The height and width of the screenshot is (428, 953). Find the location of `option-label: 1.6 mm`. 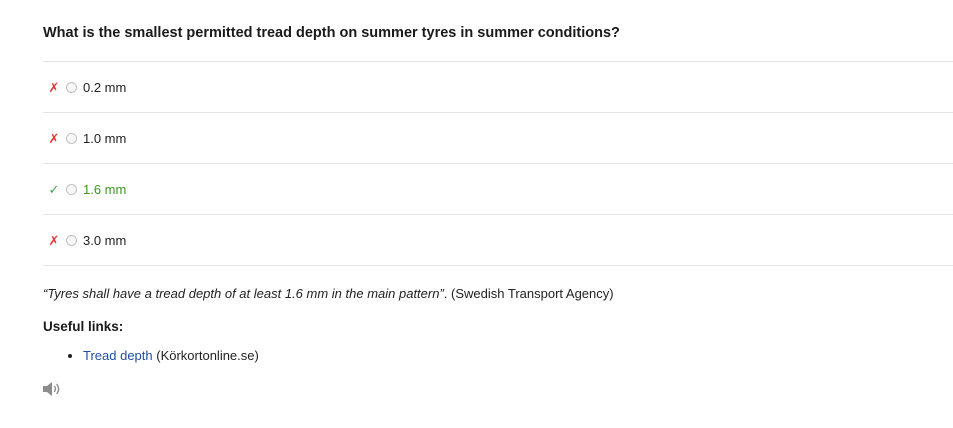

option-label: 1.6 mm is located at coordinates (105, 189).